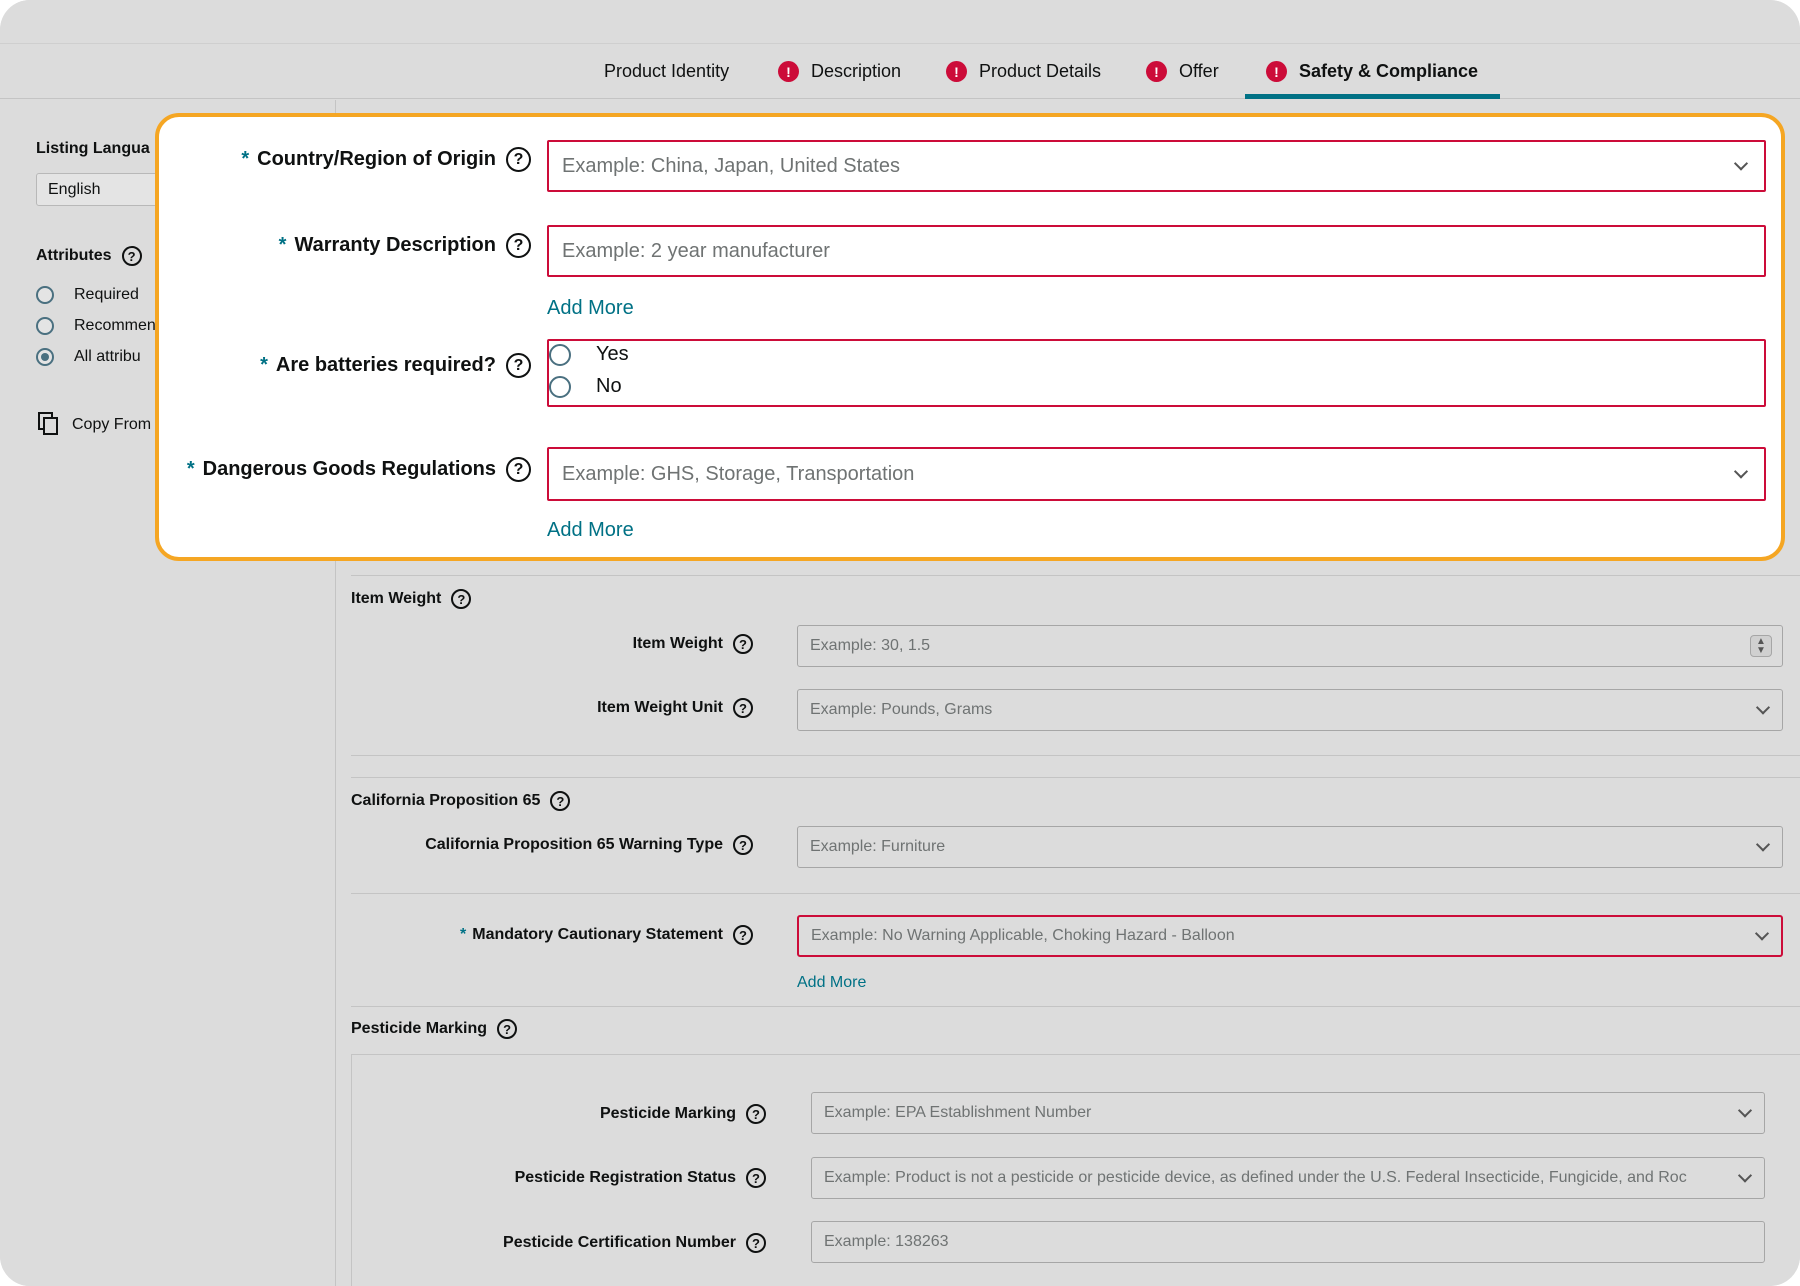 The image size is (1800, 1286). Describe the element at coordinates (434, 1029) in the screenshot. I see `pesticide-section-title: Pesticide Marking ?` at that location.